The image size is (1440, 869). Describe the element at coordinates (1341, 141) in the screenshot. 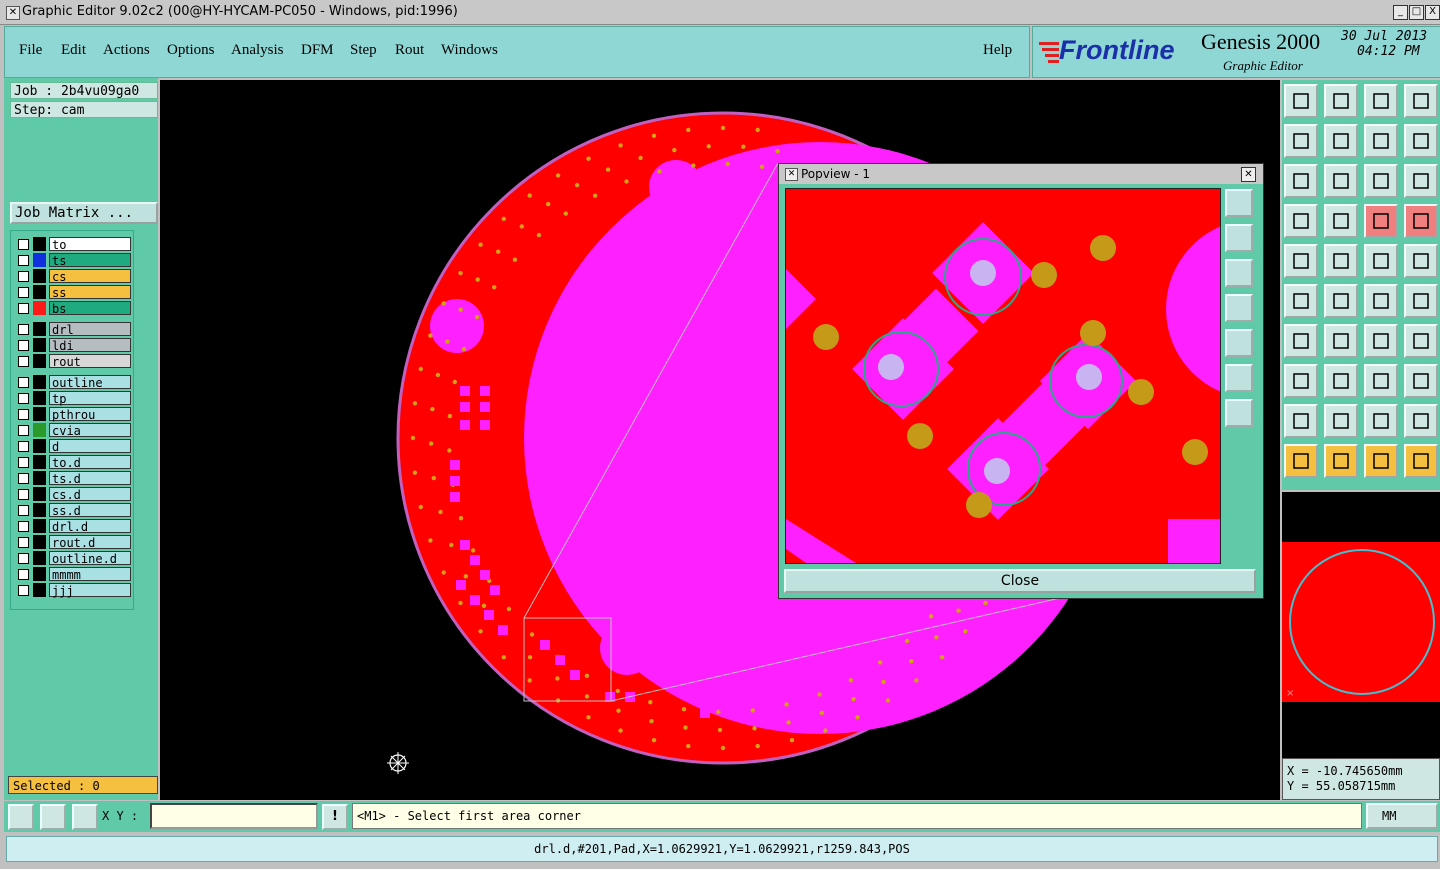

I see `export-icon` at that location.